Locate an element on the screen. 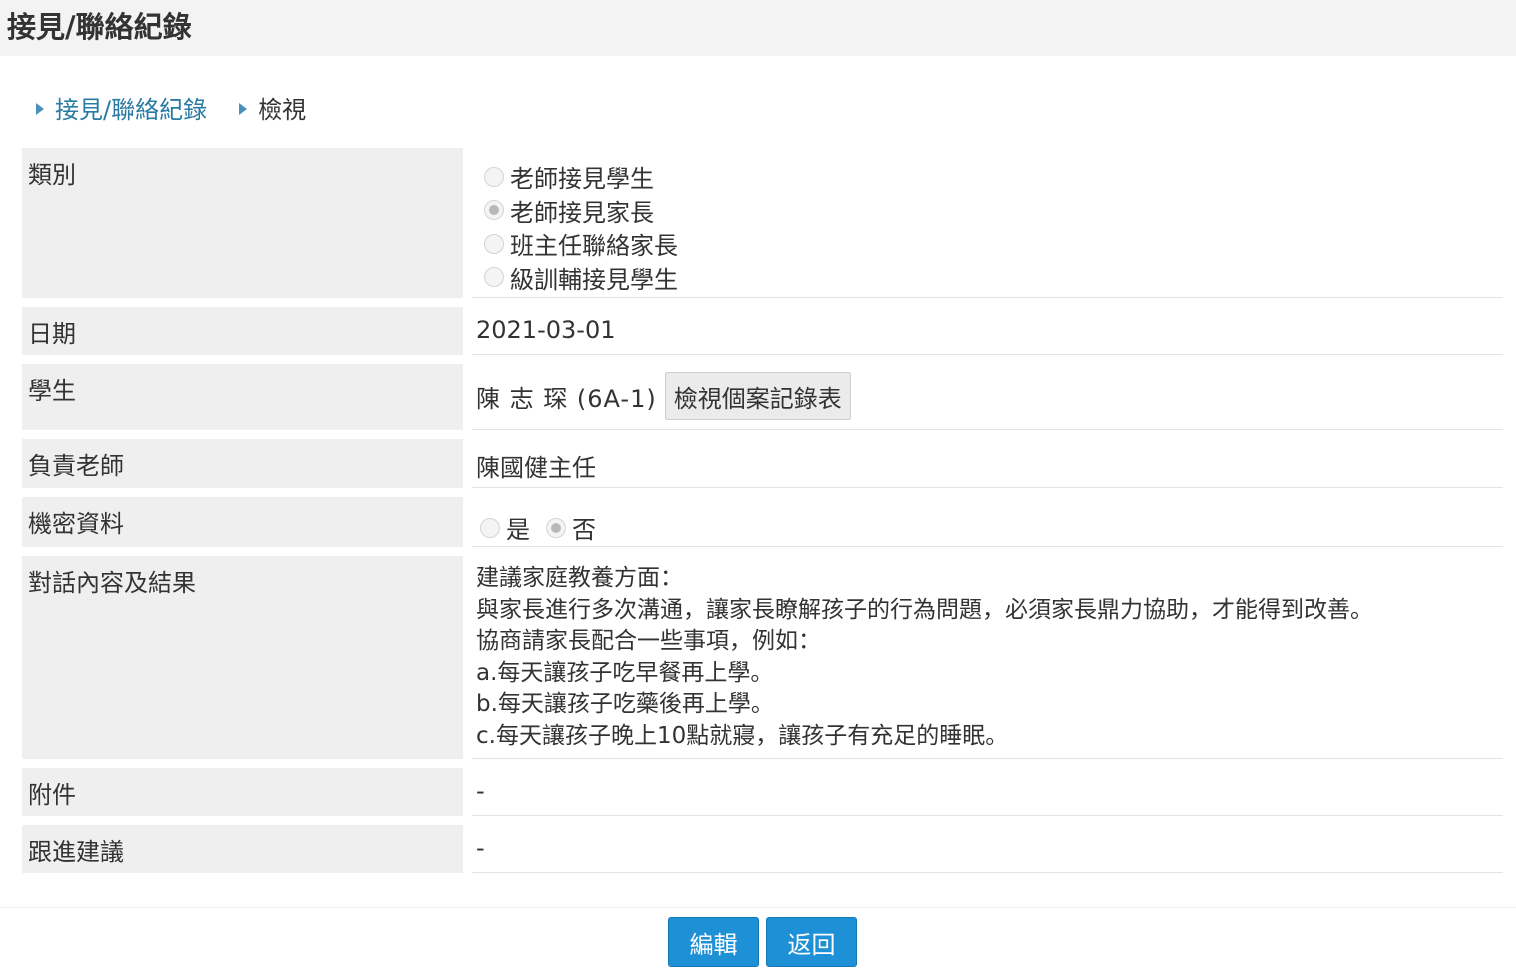  confidential-value: 是 否 is located at coordinates (987, 522).